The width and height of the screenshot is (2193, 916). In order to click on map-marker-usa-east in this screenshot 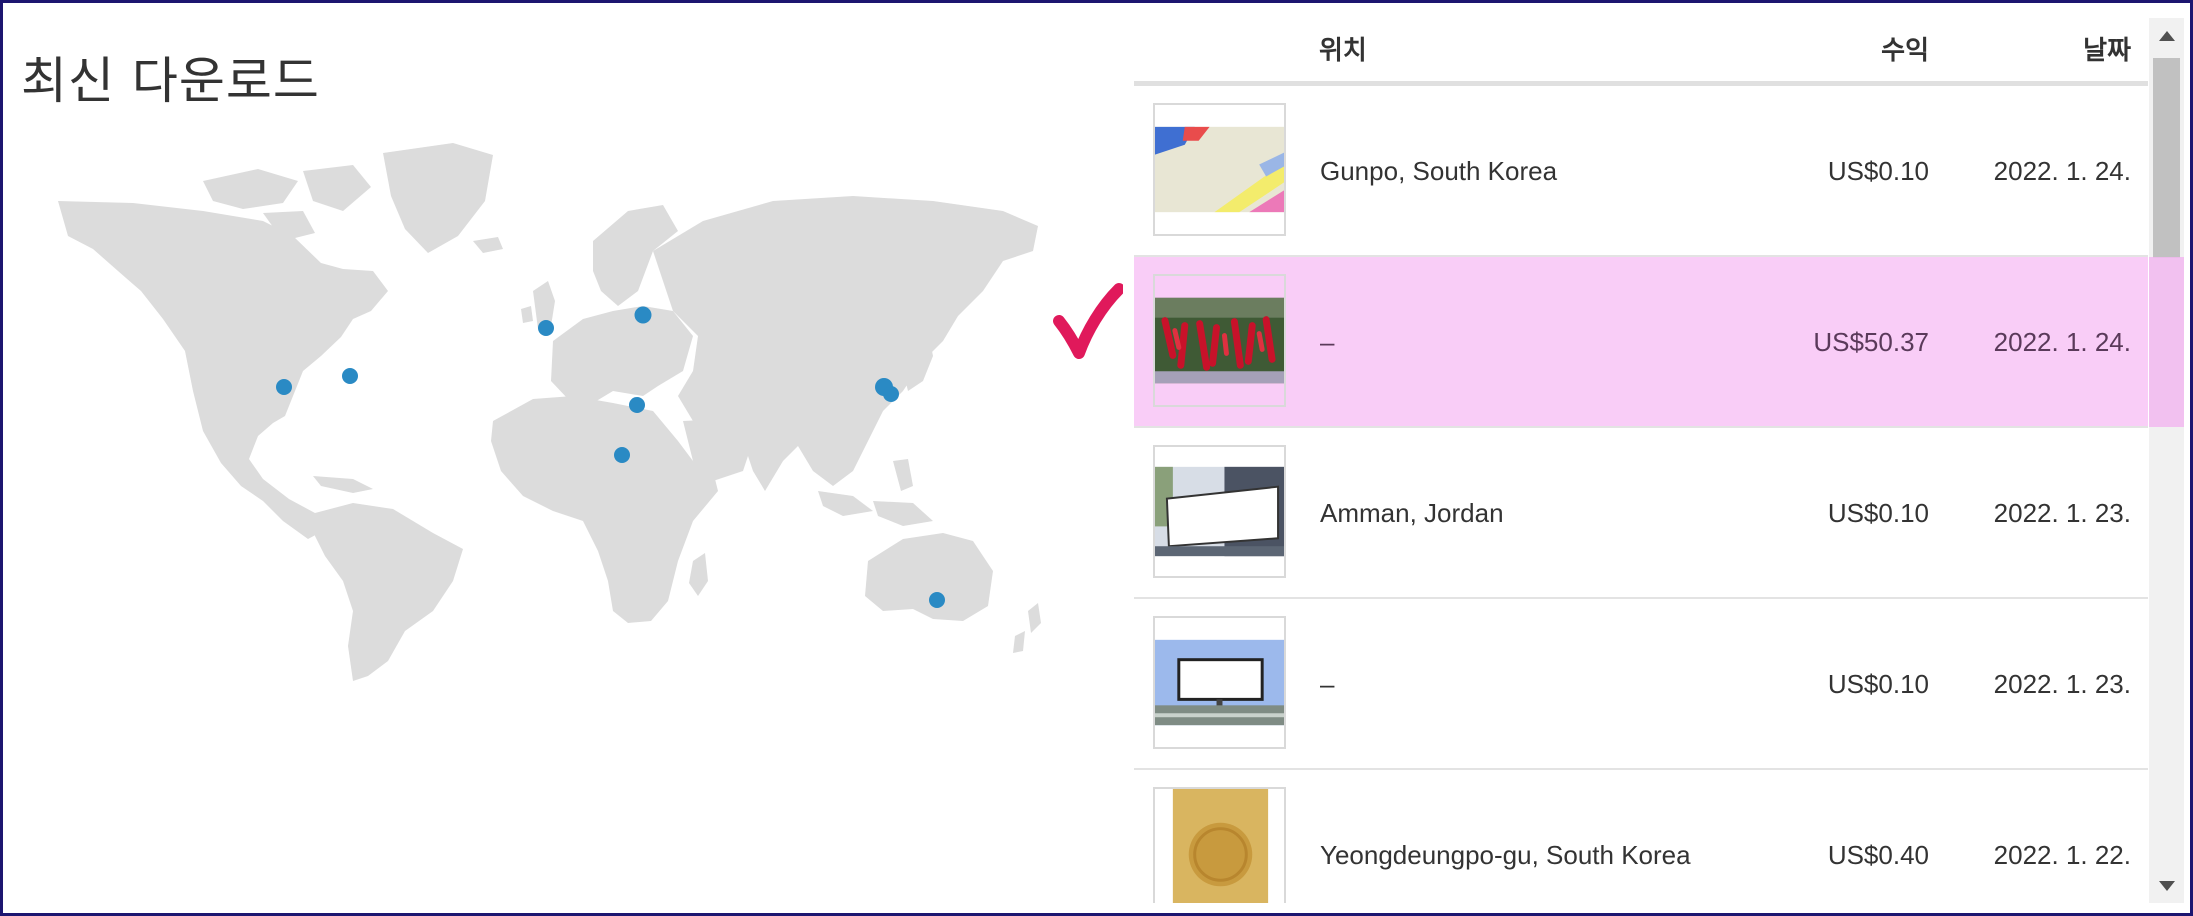, I will do `click(350, 376)`.